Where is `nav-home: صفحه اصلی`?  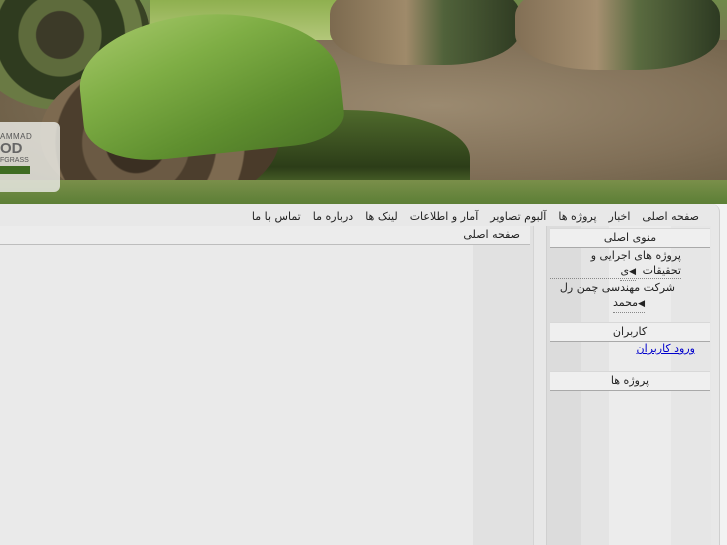
nav-home: صفحه اصلی is located at coordinates (670, 216).